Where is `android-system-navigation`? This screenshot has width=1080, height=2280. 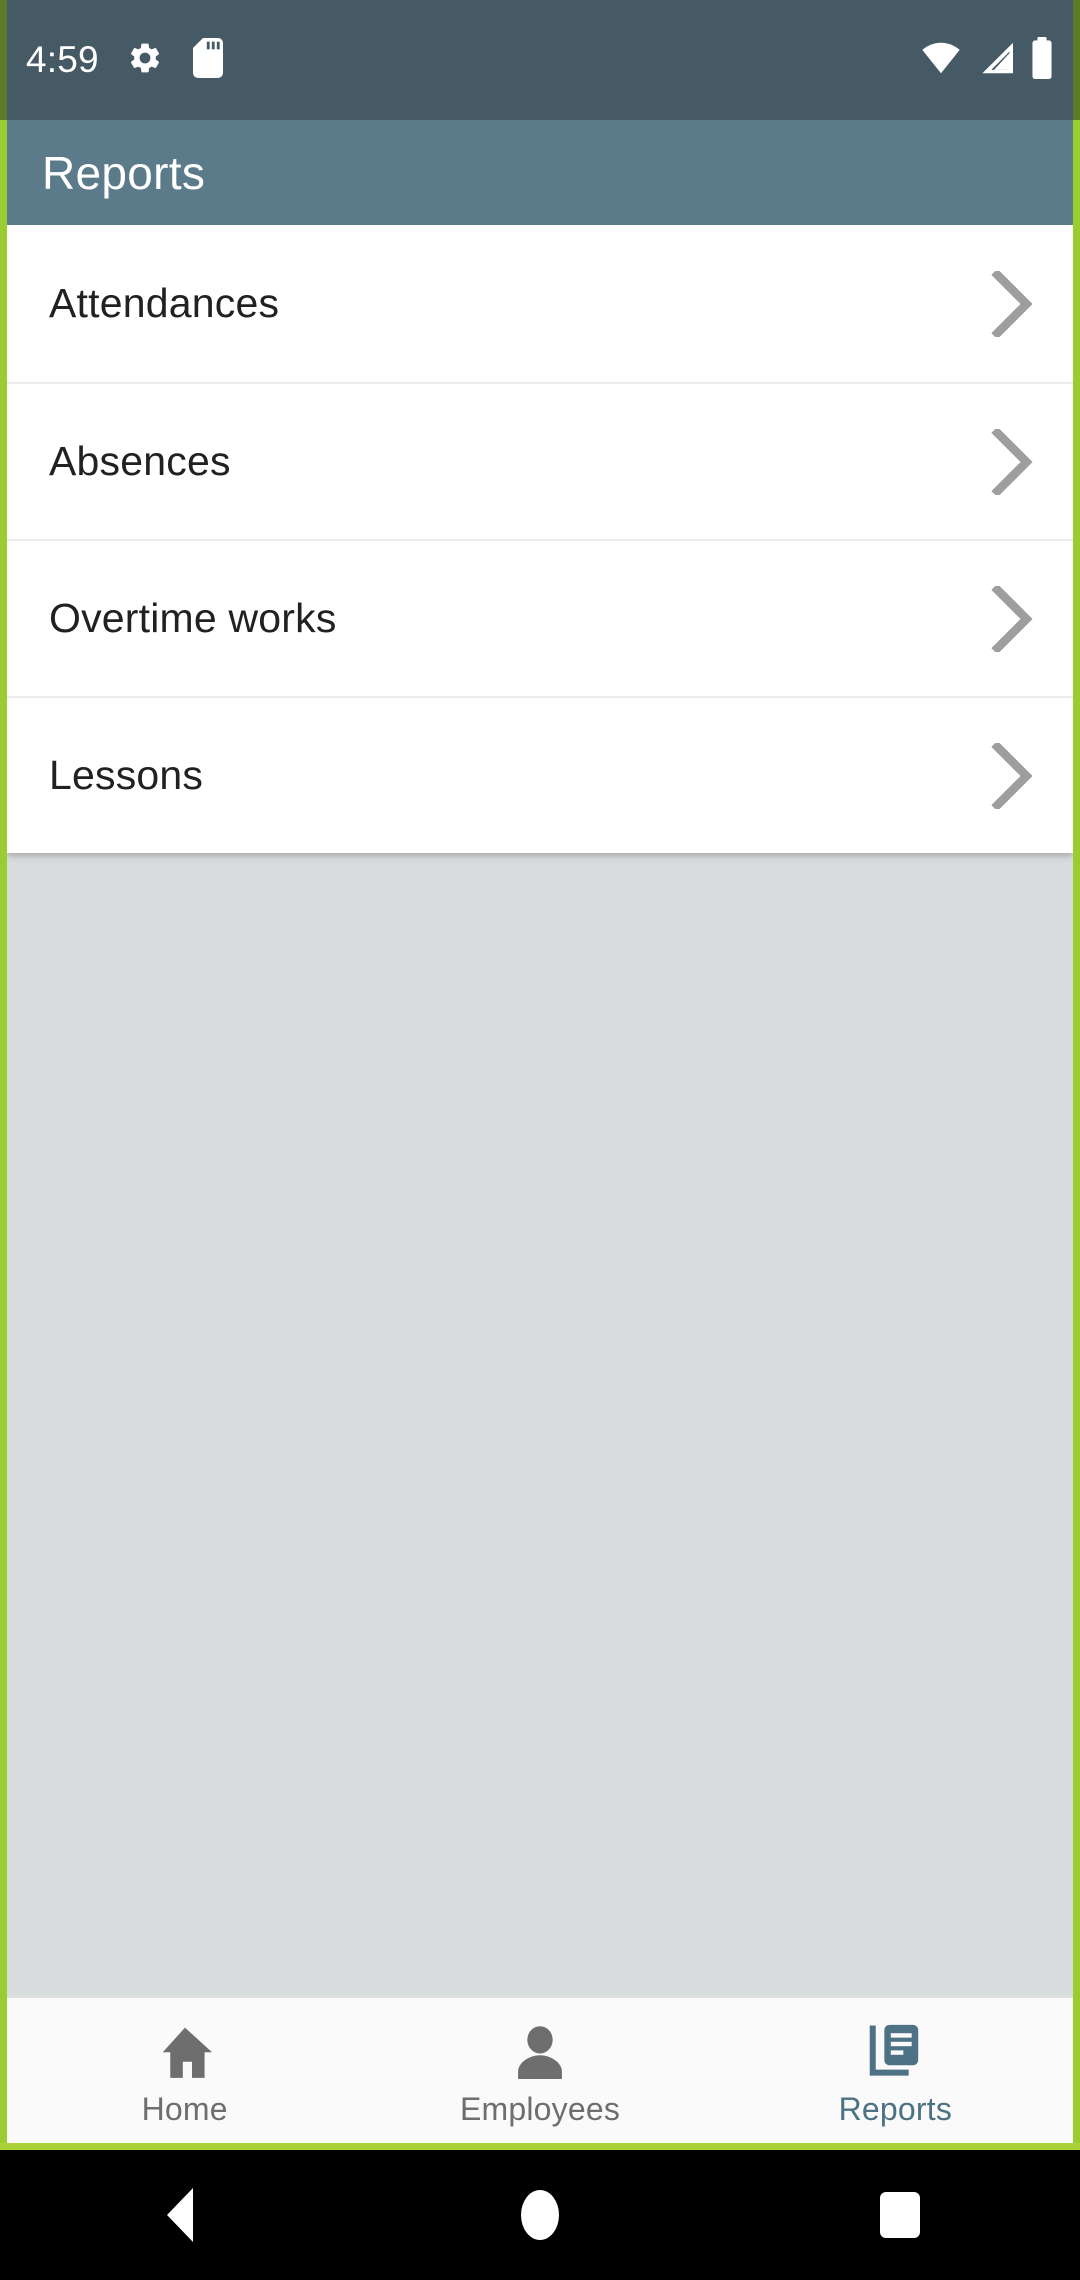
android-system-navigation is located at coordinates (540, 2215).